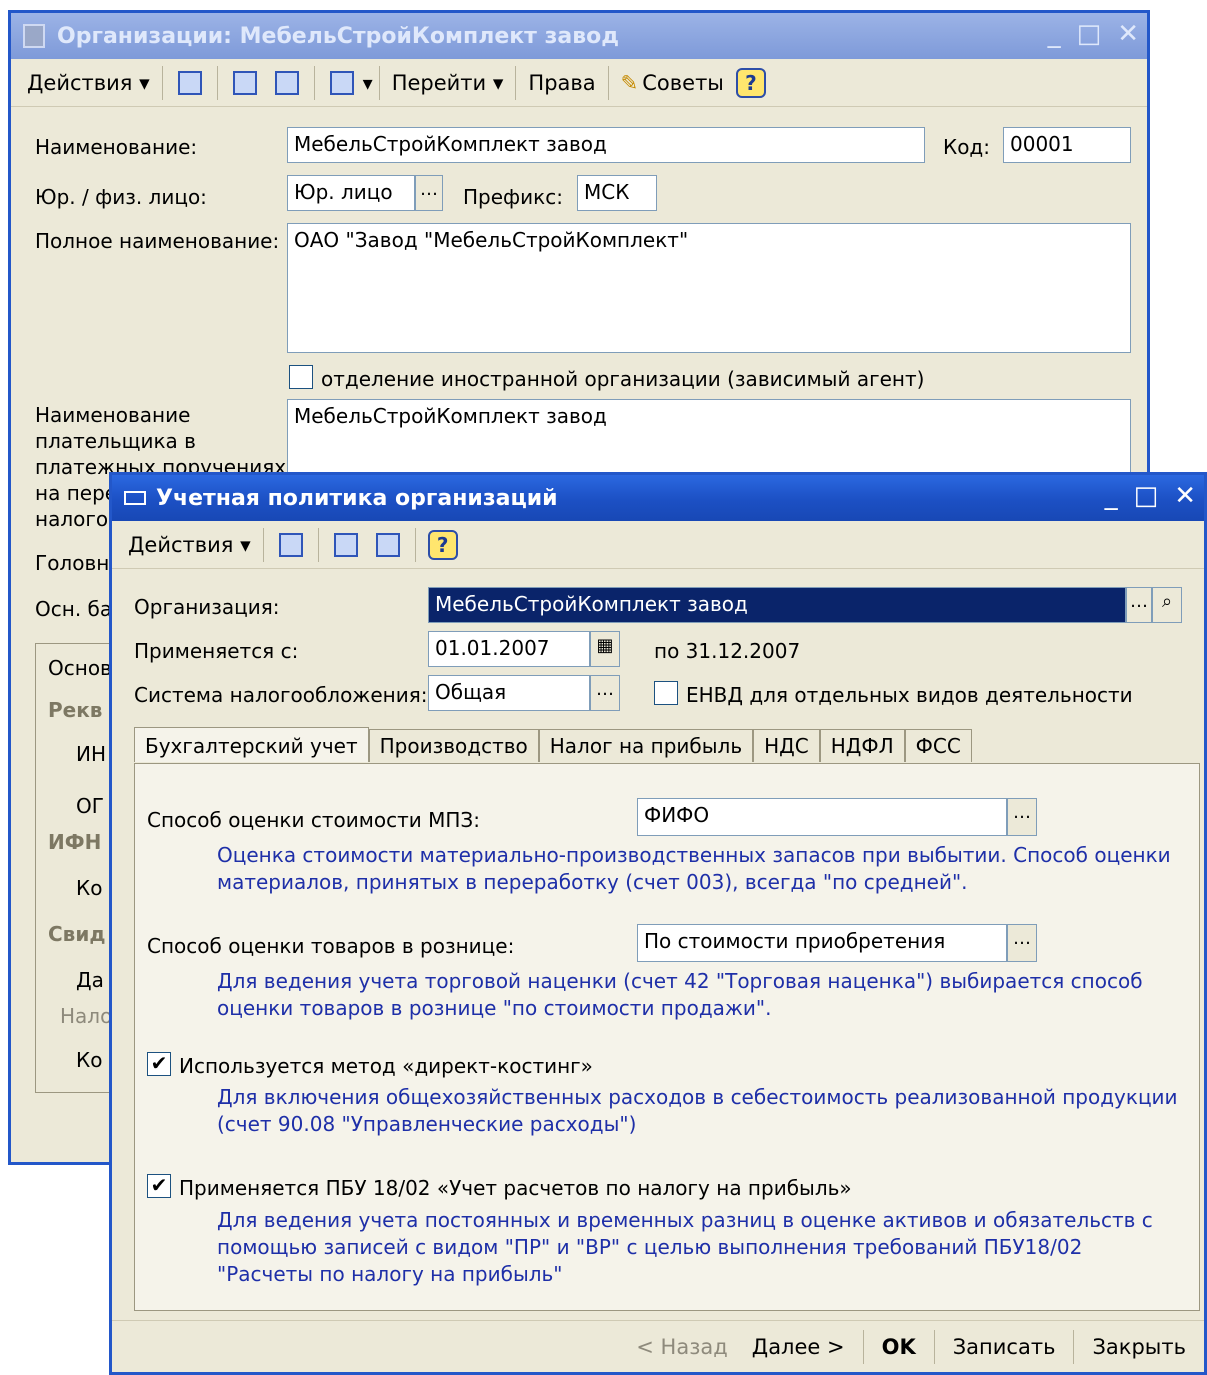 The width and height of the screenshot is (1207, 1375). Describe the element at coordinates (121, 197) in the screenshot. I see `entity-type-label: Юр. / физ. лицо:` at that location.